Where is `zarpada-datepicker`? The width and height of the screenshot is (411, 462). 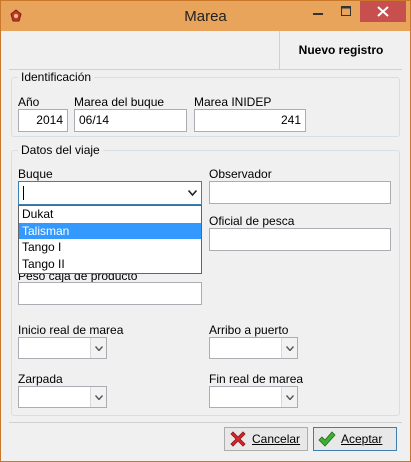 zarpada-datepicker is located at coordinates (62, 397).